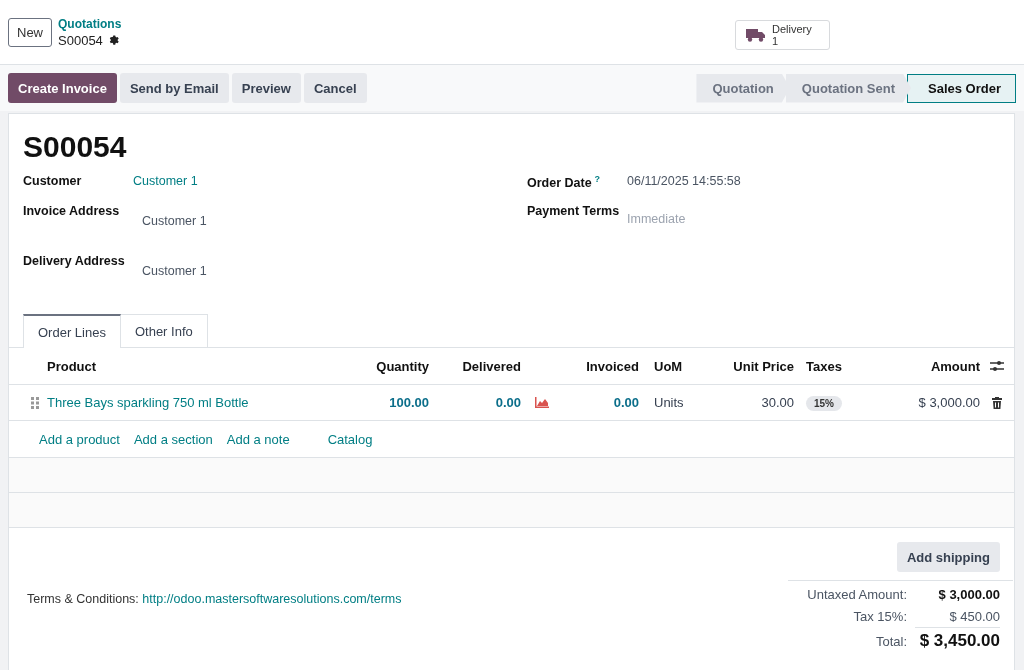  What do you see at coordinates (90, 23) in the screenshot?
I see `breadcrumb-link: Quotations` at bounding box center [90, 23].